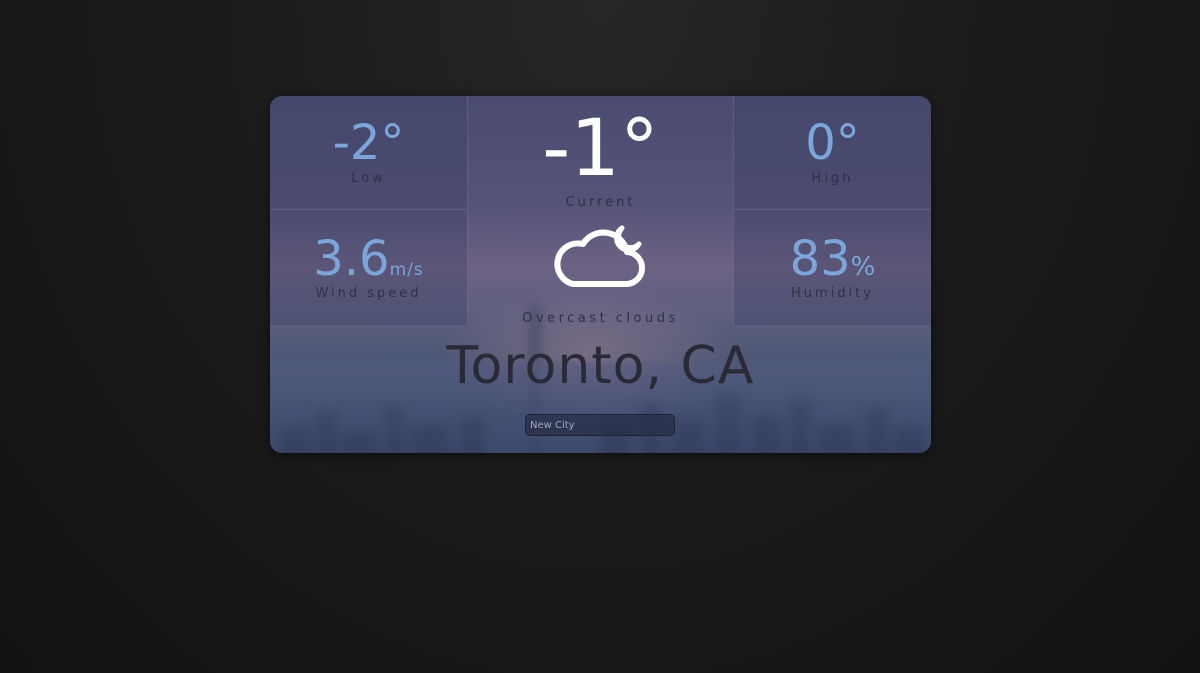 The width and height of the screenshot is (1200, 673). Describe the element at coordinates (351, 259) in the screenshot. I see `wind-speed-value: 3.6` at that location.